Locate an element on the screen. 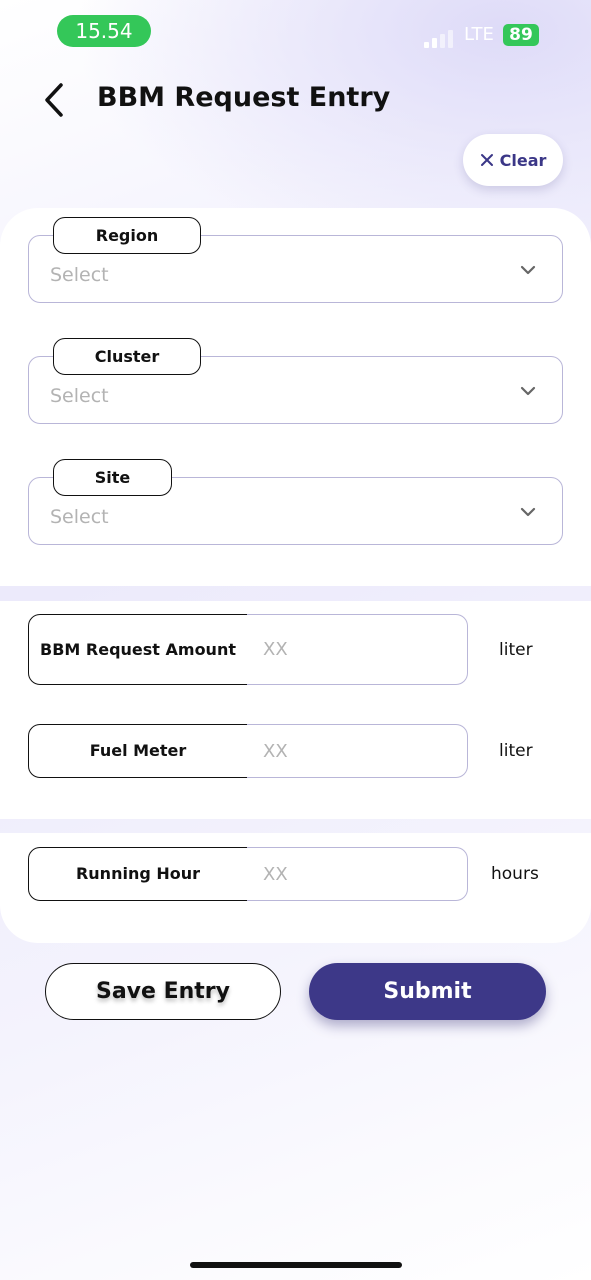  clear-button: Clear is located at coordinates (513, 160).